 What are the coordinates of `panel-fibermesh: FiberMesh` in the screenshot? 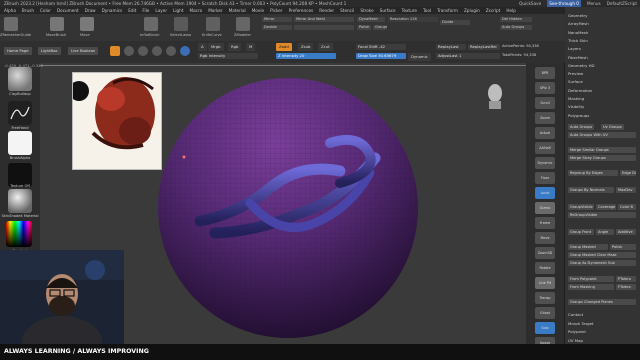 It's located at (603, 57).